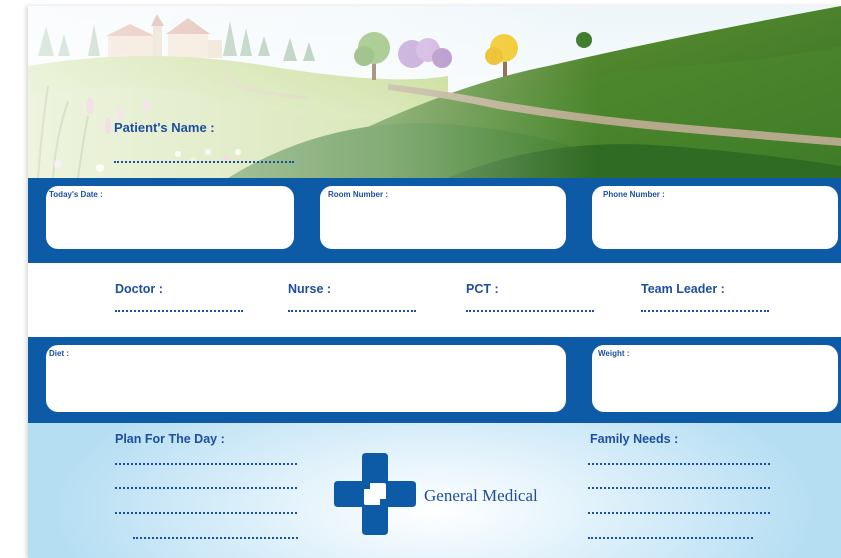  I want to click on phone-number-label: Phone Number :, so click(634, 194).